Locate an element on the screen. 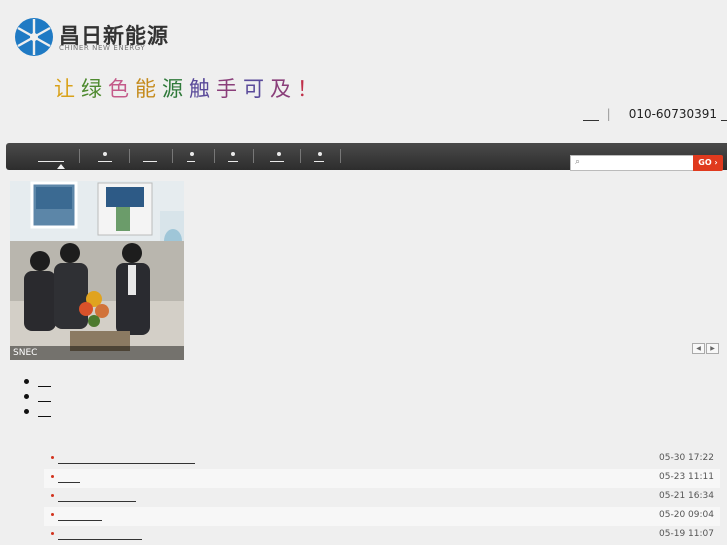 Image resolution: width=727 pixels, height=545 pixels. search-box: ⌕ is located at coordinates (632, 165).